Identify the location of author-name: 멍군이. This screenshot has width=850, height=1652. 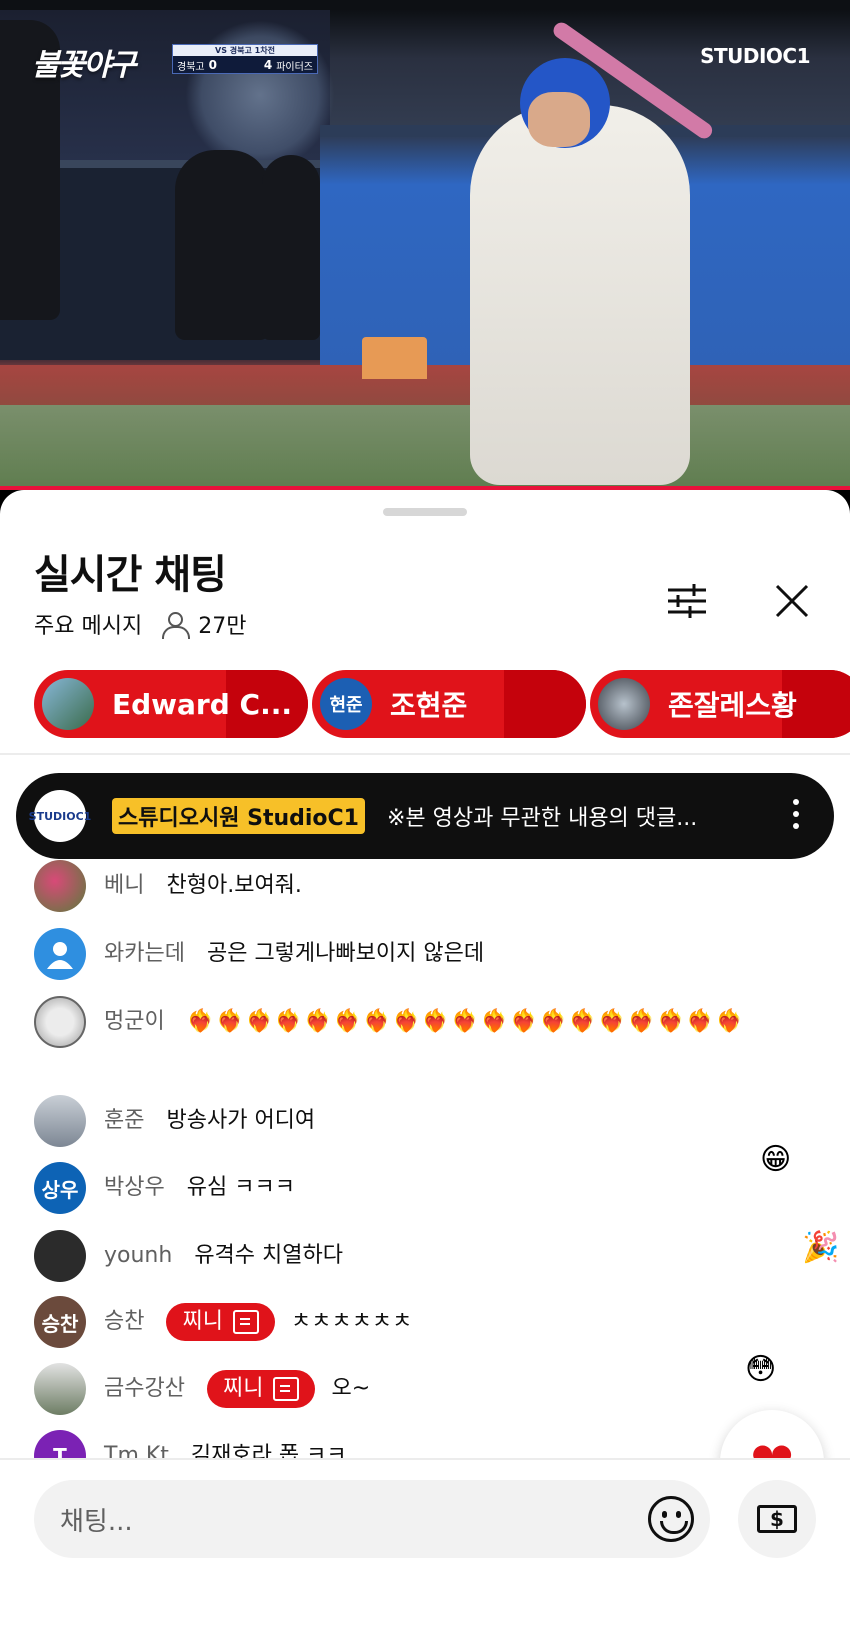
(134, 1021).